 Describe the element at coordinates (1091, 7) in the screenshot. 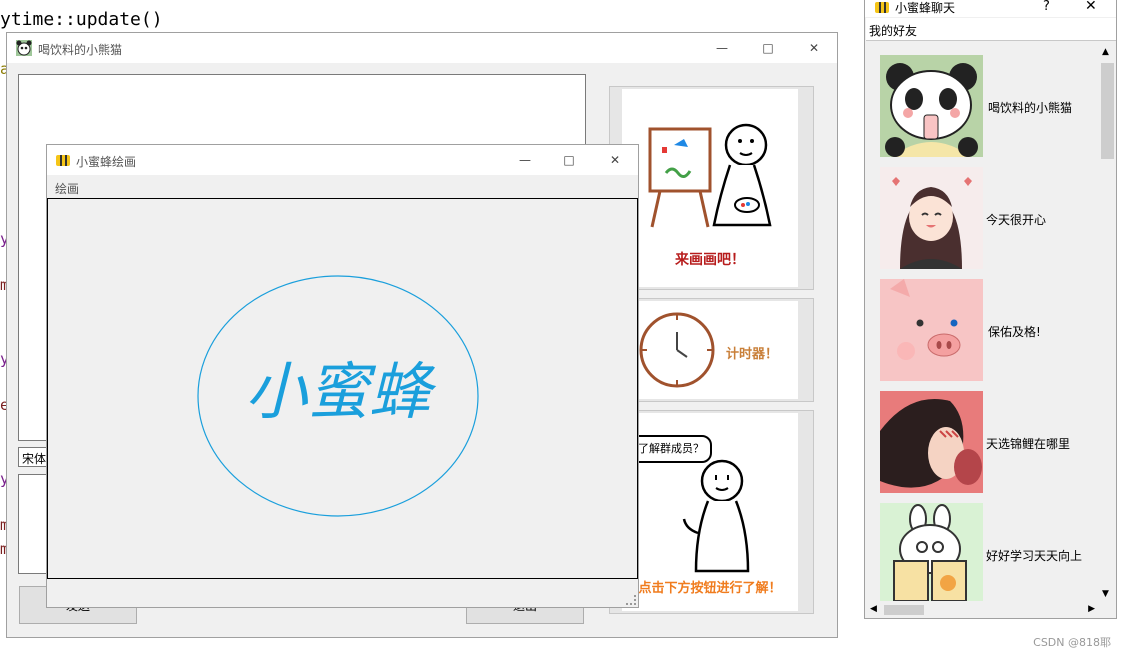

I see `friends-close-button: ✕` at that location.